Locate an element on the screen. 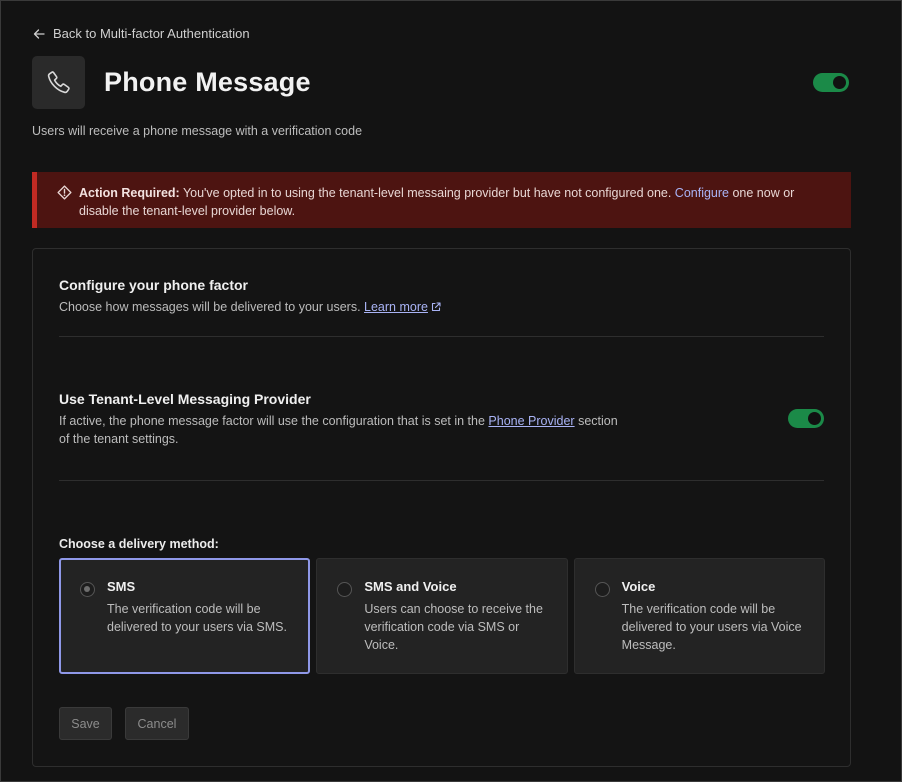 The height and width of the screenshot is (782, 902). tenant-desc-after: section is located at coordinates (596, 421).